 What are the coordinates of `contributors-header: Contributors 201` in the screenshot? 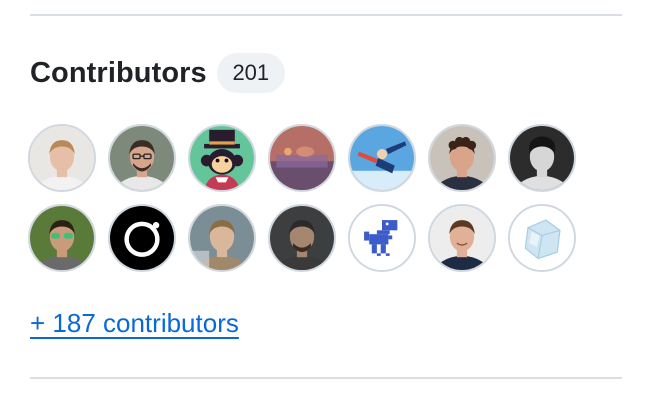 It's located at (157, 73).